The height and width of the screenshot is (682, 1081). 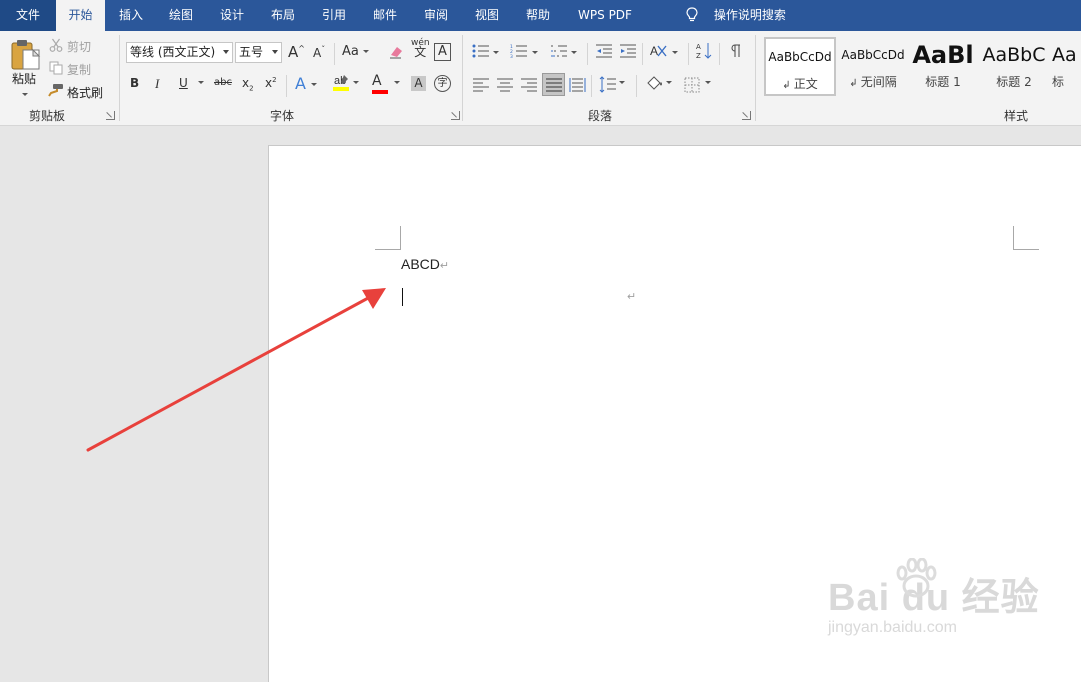 What do you see at coordinates (229, 373) in the screenshot?
I see `arrow-shaft` at bounding box center [229, 373].